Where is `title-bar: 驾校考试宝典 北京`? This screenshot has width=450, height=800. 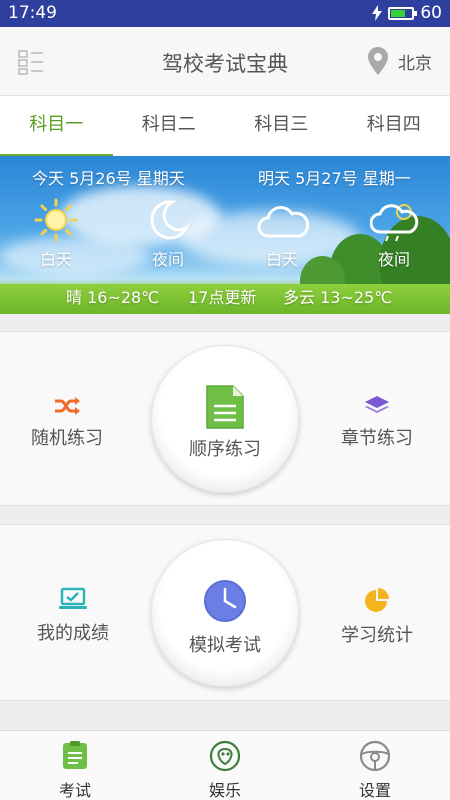 title-bar: 驾校考试宝典 北京 is located at coordinates (225, 61).